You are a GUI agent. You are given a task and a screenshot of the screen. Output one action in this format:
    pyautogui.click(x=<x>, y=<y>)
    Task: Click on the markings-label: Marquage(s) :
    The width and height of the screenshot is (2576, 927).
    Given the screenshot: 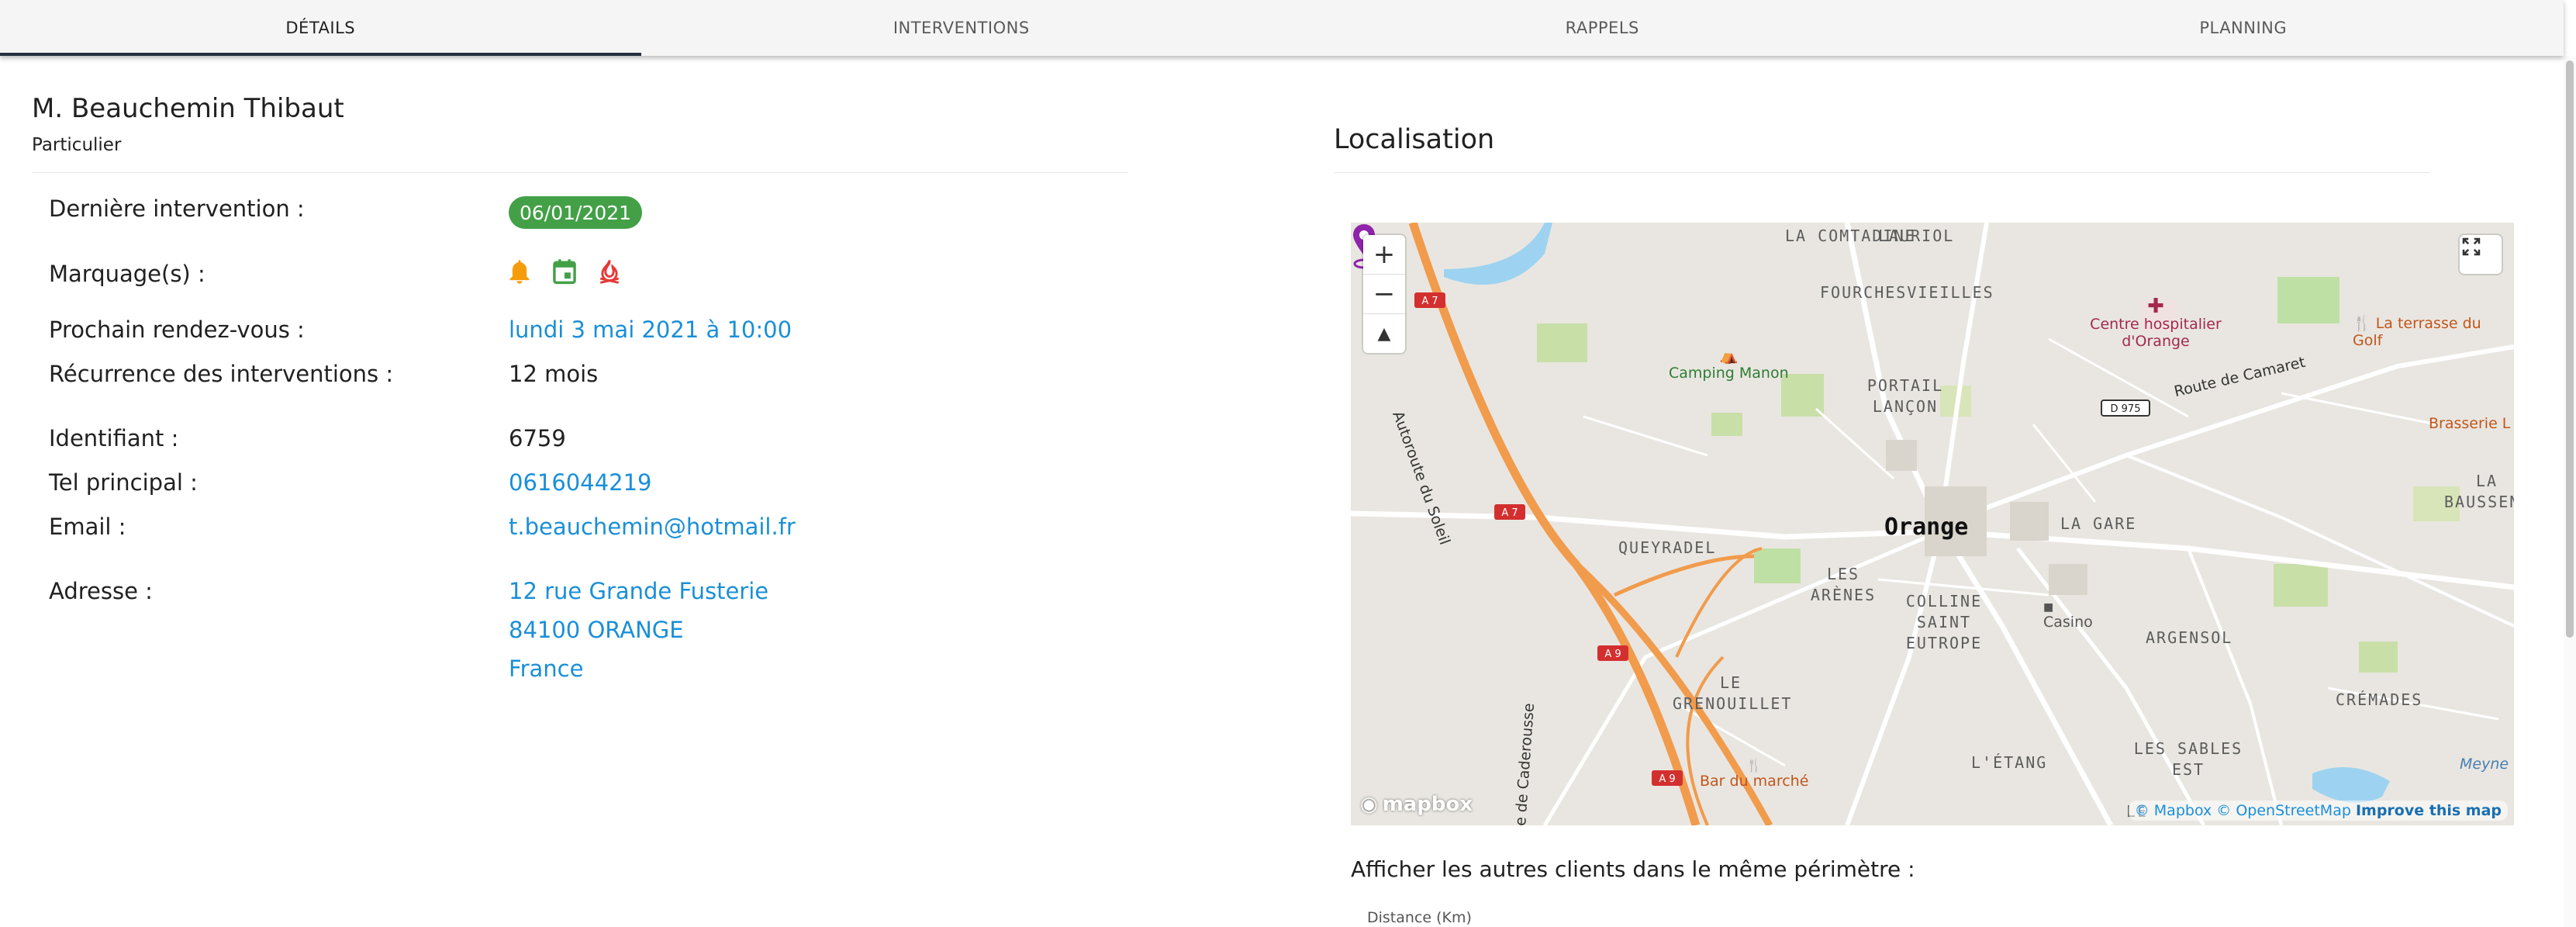 What is the action you would take?
    pyautogui.click(x=127, y=274)
    